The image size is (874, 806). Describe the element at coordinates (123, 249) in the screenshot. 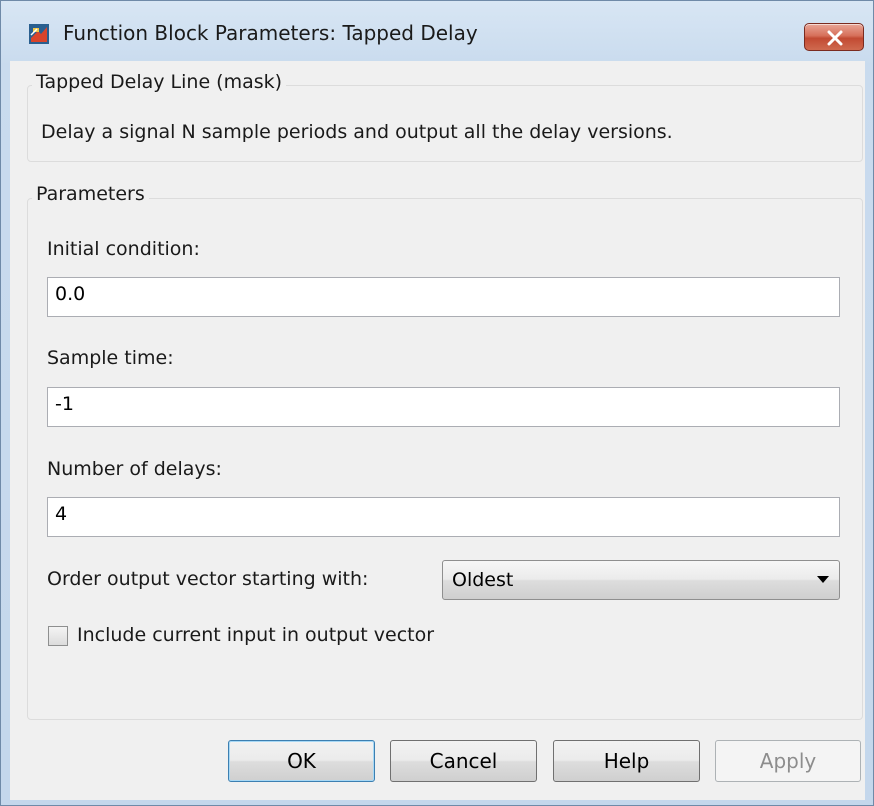

I see `initial-condition-label: Initial condition:` at that location.